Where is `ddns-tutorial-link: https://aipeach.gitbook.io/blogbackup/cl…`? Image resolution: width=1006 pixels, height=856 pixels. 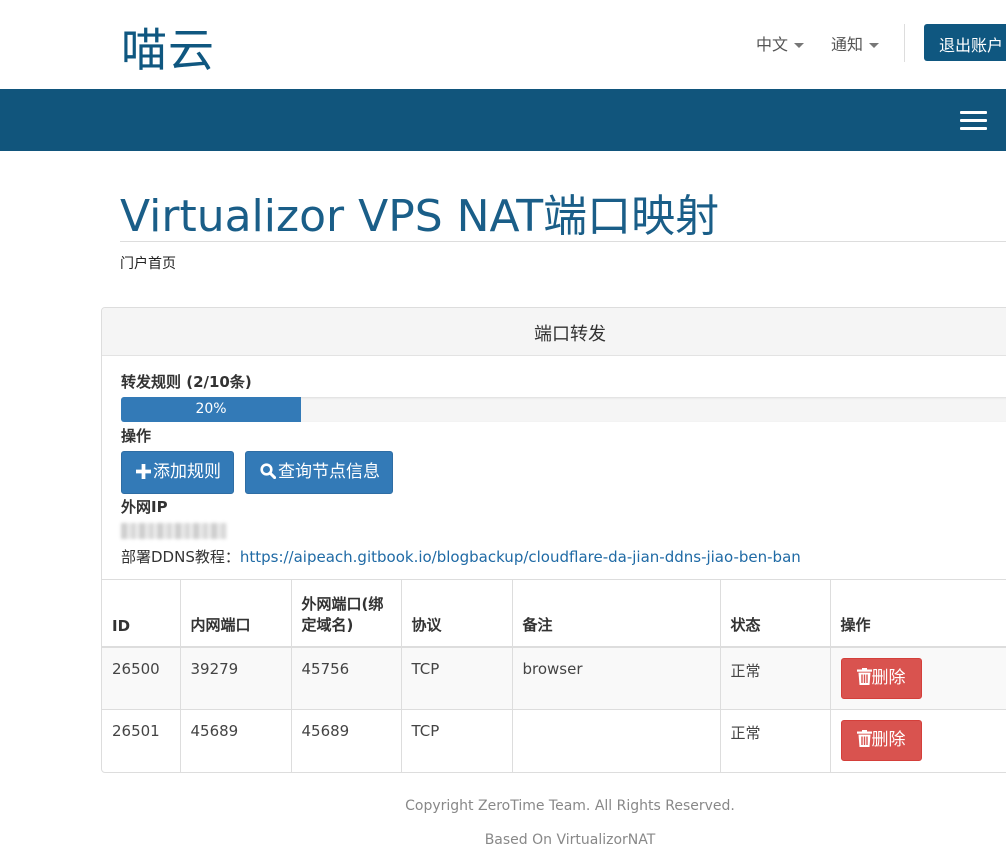 ddns-tutorial-link: https://aipeach.gitbook.io/blogbackup/cl… is located at coordinates (520, 557).